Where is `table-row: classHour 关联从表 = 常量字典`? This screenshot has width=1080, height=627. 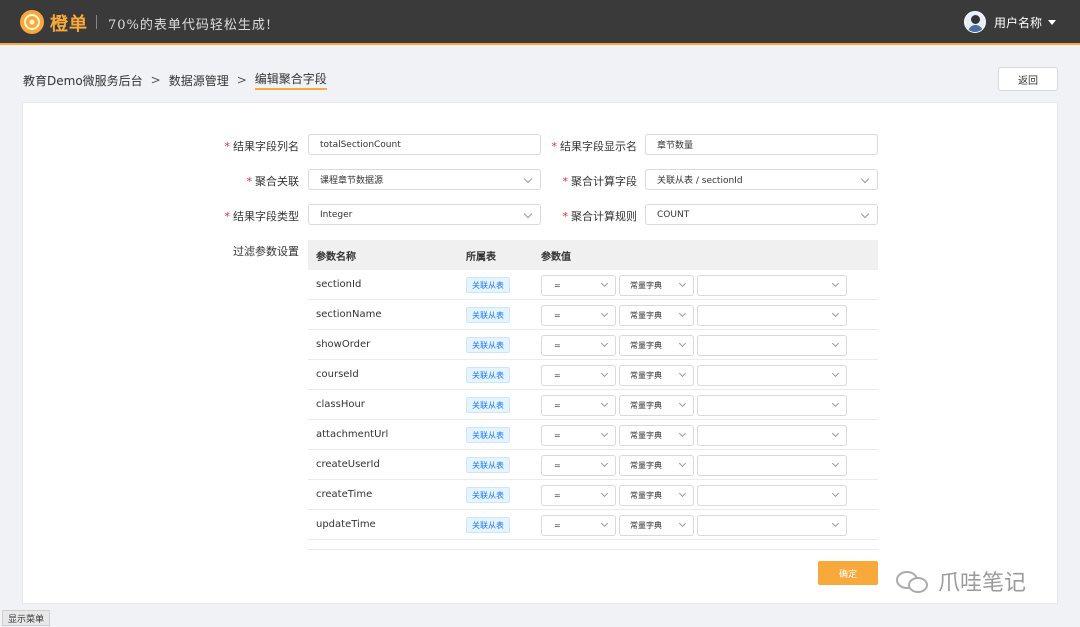
table-row: classHour 关联从表 = 常量字典 is located at coordinates (593, 405).